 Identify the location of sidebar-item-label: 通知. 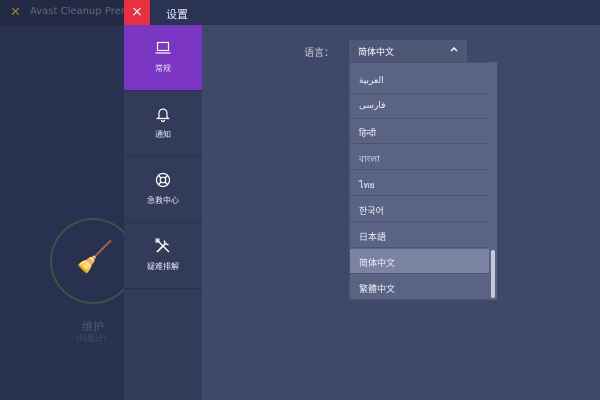
(163, 134).